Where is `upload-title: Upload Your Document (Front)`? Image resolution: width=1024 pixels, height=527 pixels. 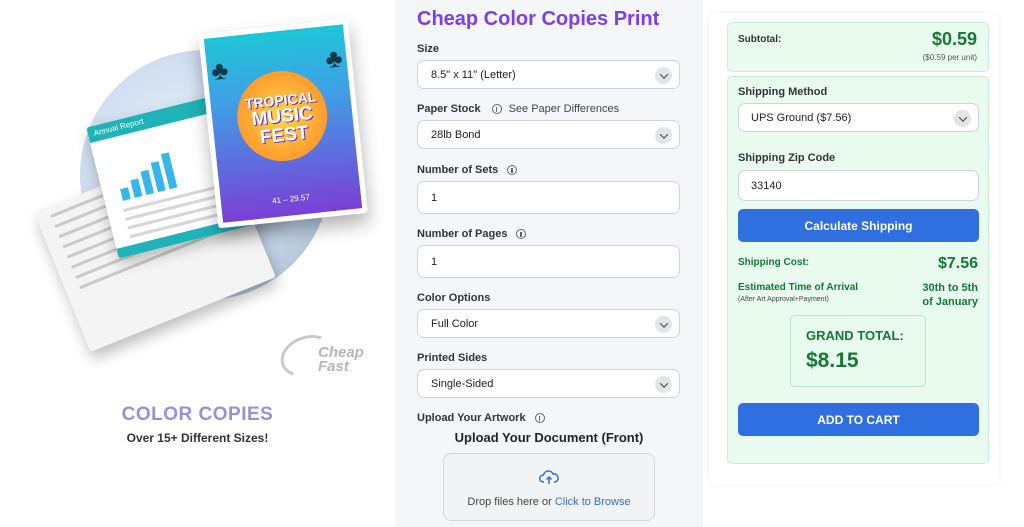
upload-title: Upload Your Document (Front) is located at coordinates (549, 437).